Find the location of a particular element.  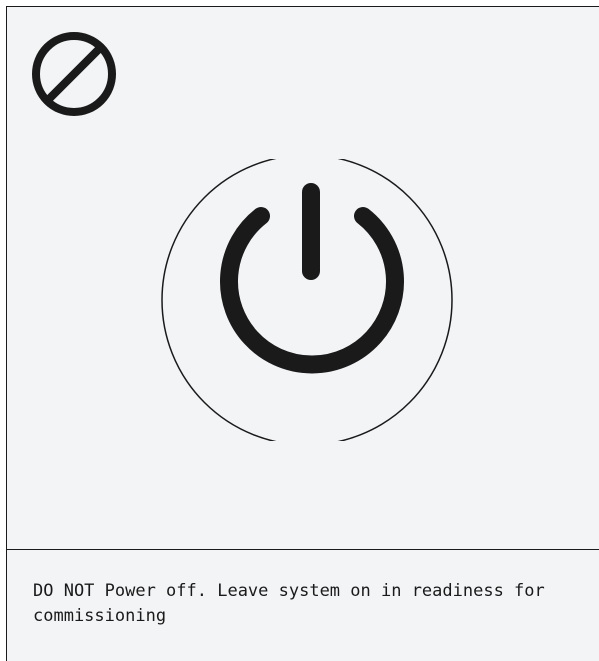

prohibited-icon is located at coordinates (74, 74).